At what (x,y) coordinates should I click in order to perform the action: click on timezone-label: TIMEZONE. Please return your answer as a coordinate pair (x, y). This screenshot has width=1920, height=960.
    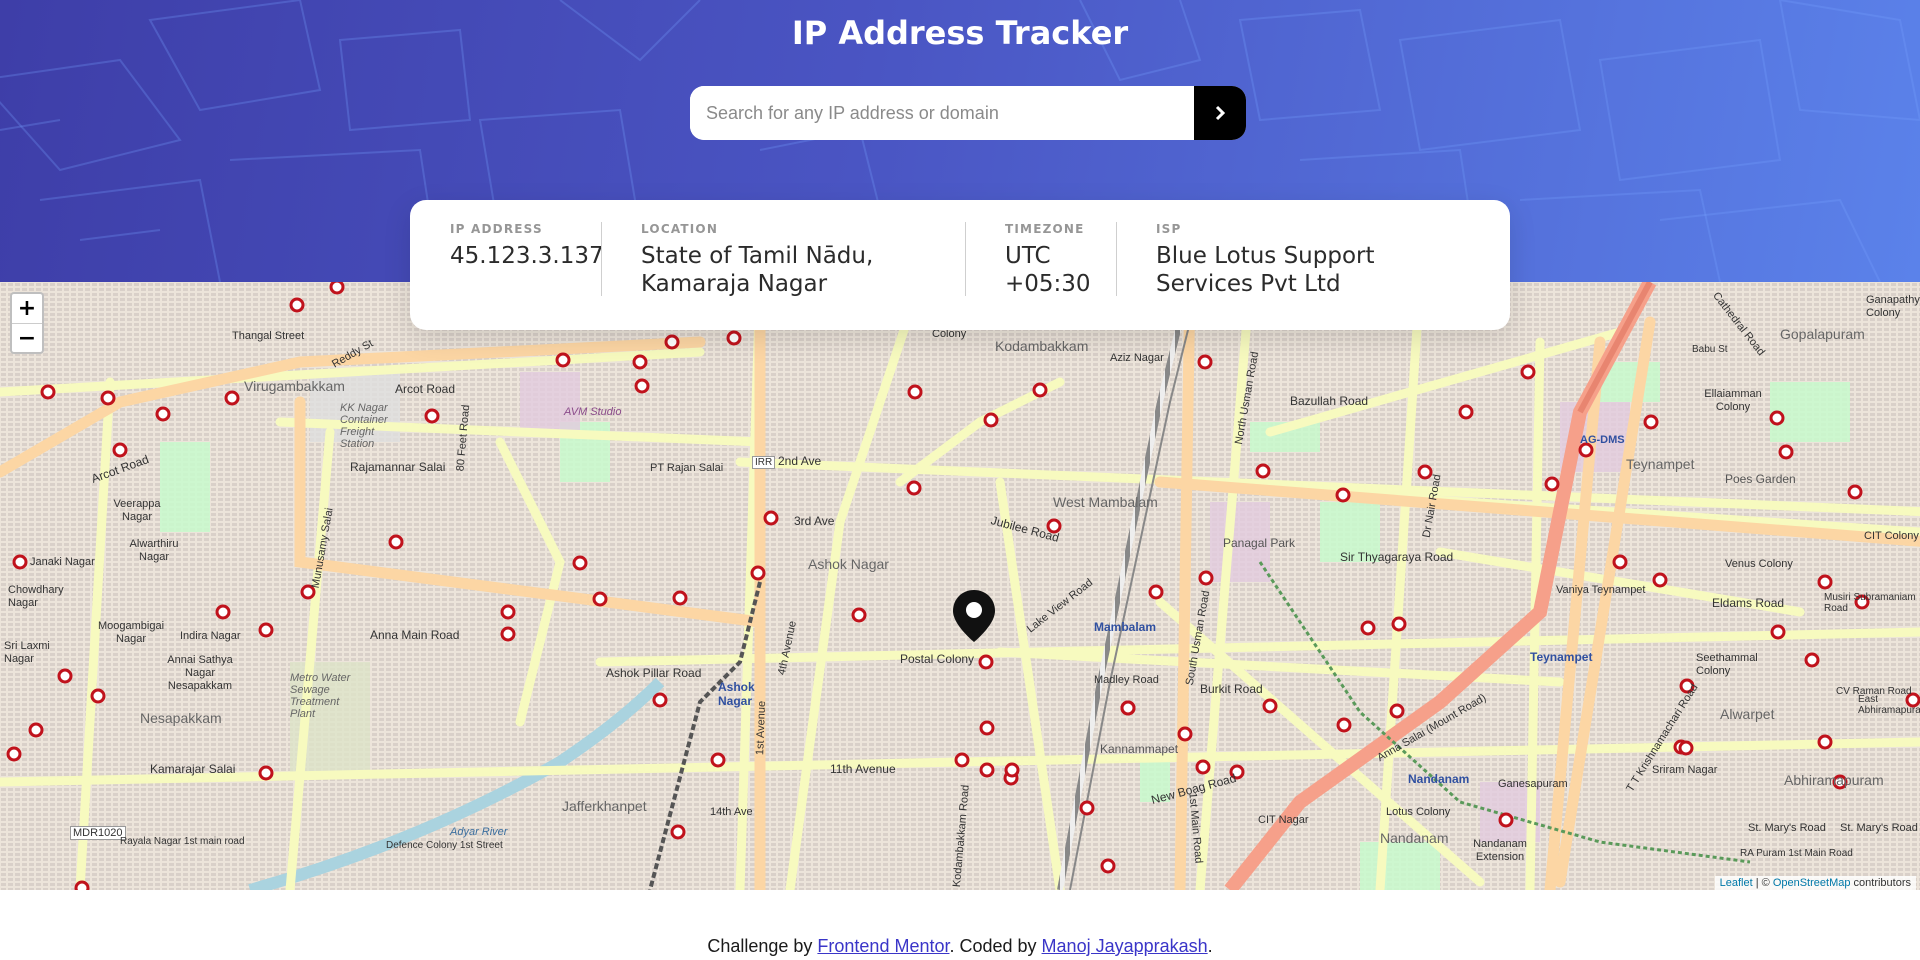
    Looking at the image, I should click on (1045, 229).